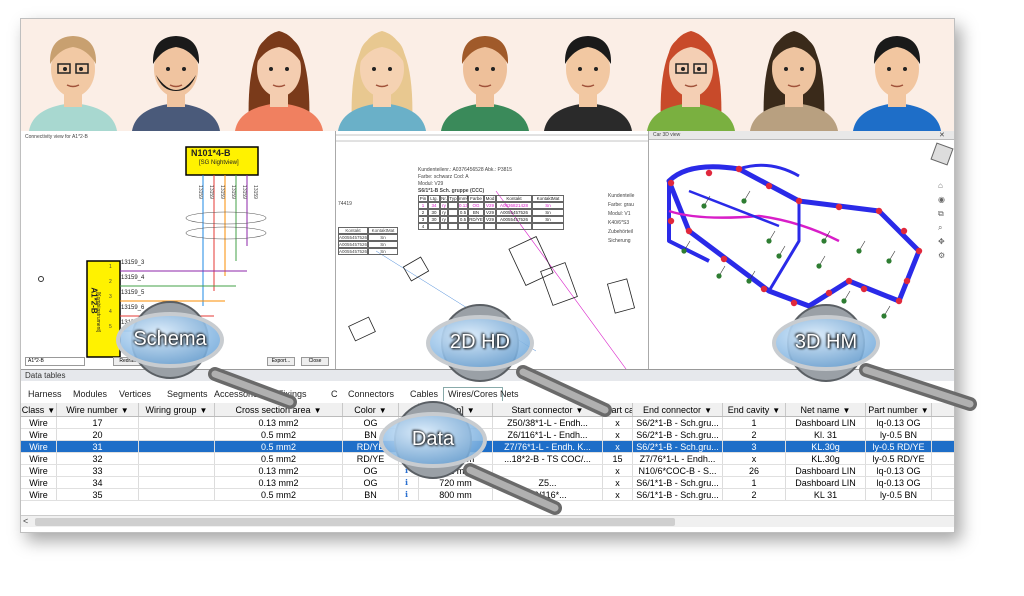  I want to click on table-cell: 0.5 mm2, so click(279, 494).